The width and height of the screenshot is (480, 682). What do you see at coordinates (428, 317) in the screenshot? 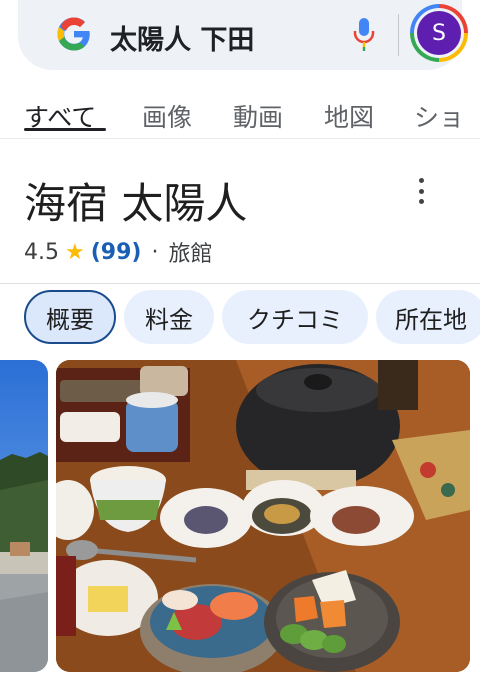
I see `chip-location: 所在地` at bounding box center [428, 317].